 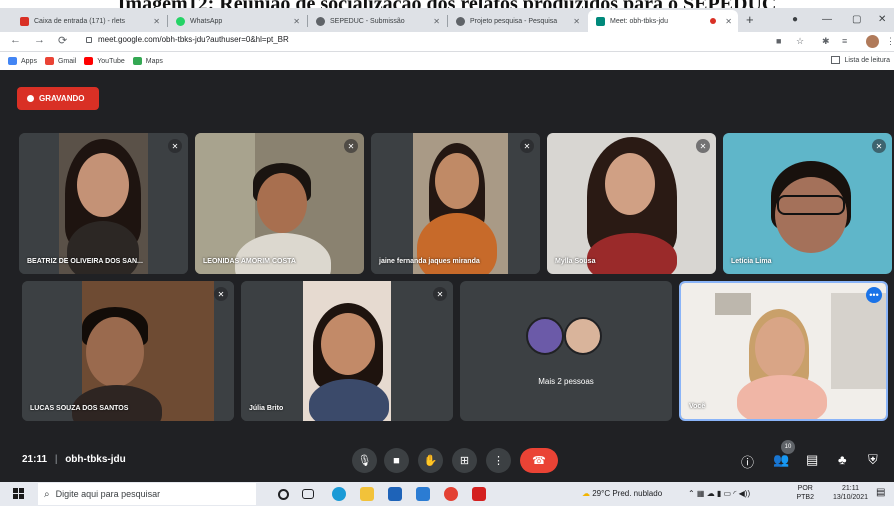 What do you see at coordinates (842, 459) in the screenshot?
I see `activities-icon: ♣` at bounding box center [842, 459].